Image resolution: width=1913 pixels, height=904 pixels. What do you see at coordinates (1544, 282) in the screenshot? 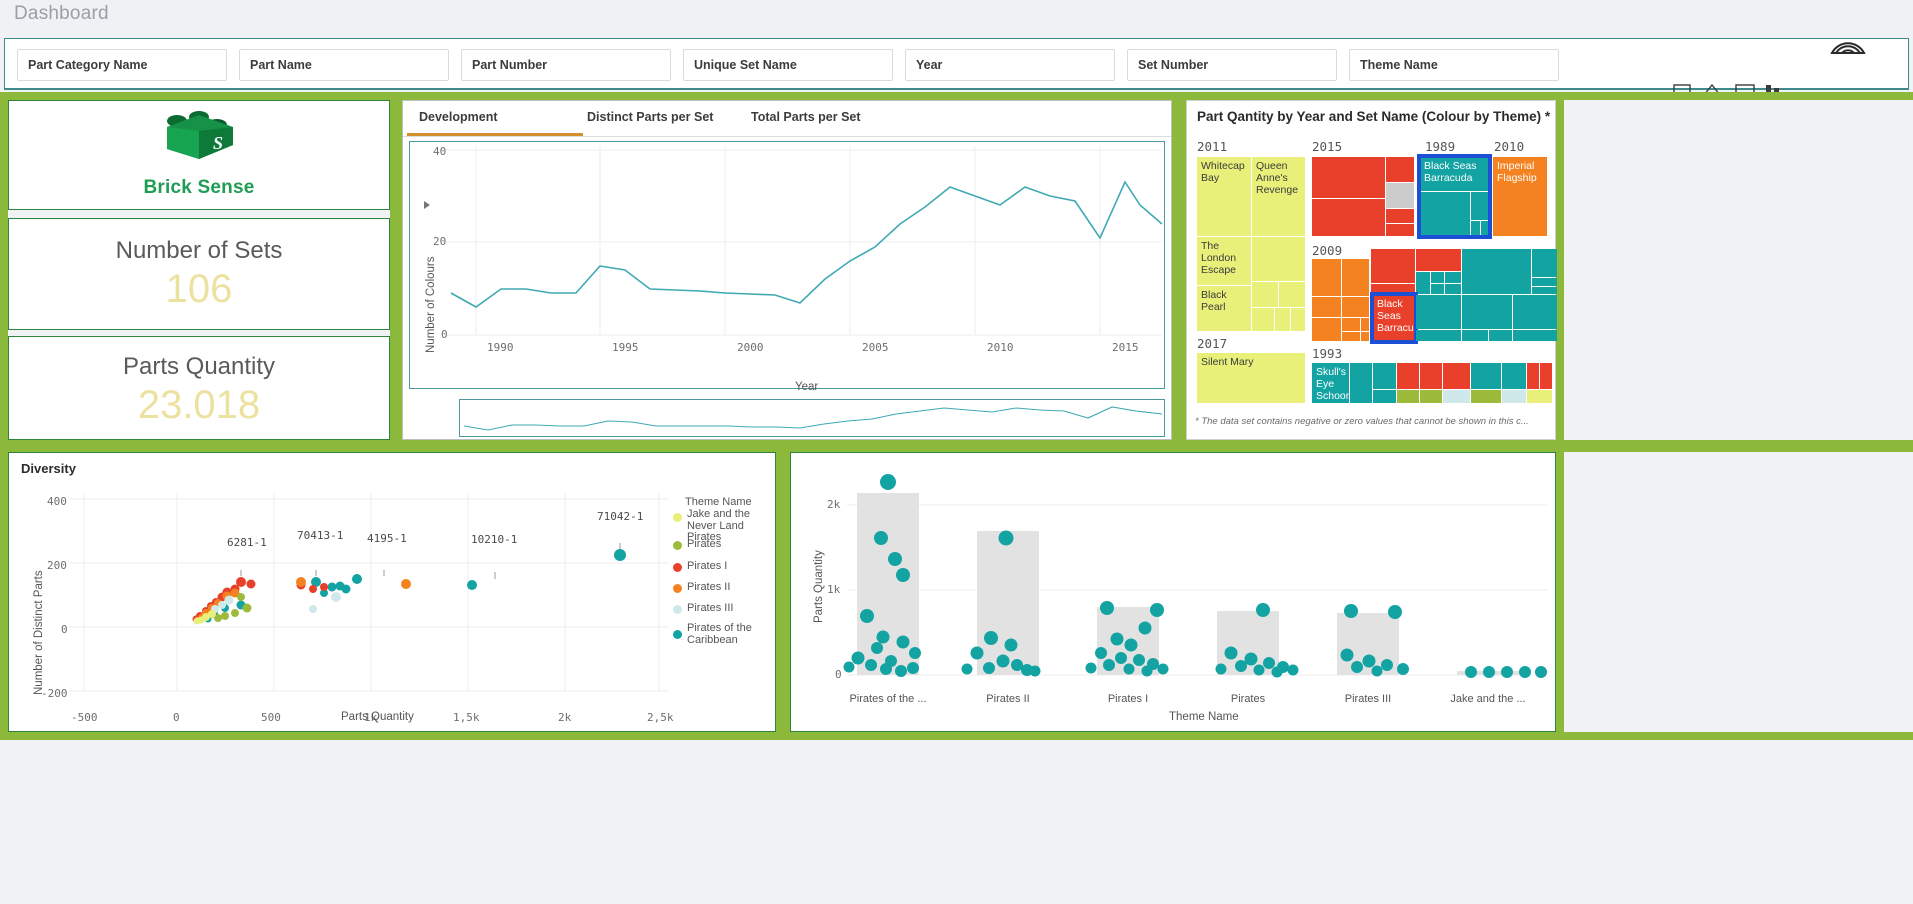
I see `treemap-tile-t-c` at bounding box center [1544, 282].